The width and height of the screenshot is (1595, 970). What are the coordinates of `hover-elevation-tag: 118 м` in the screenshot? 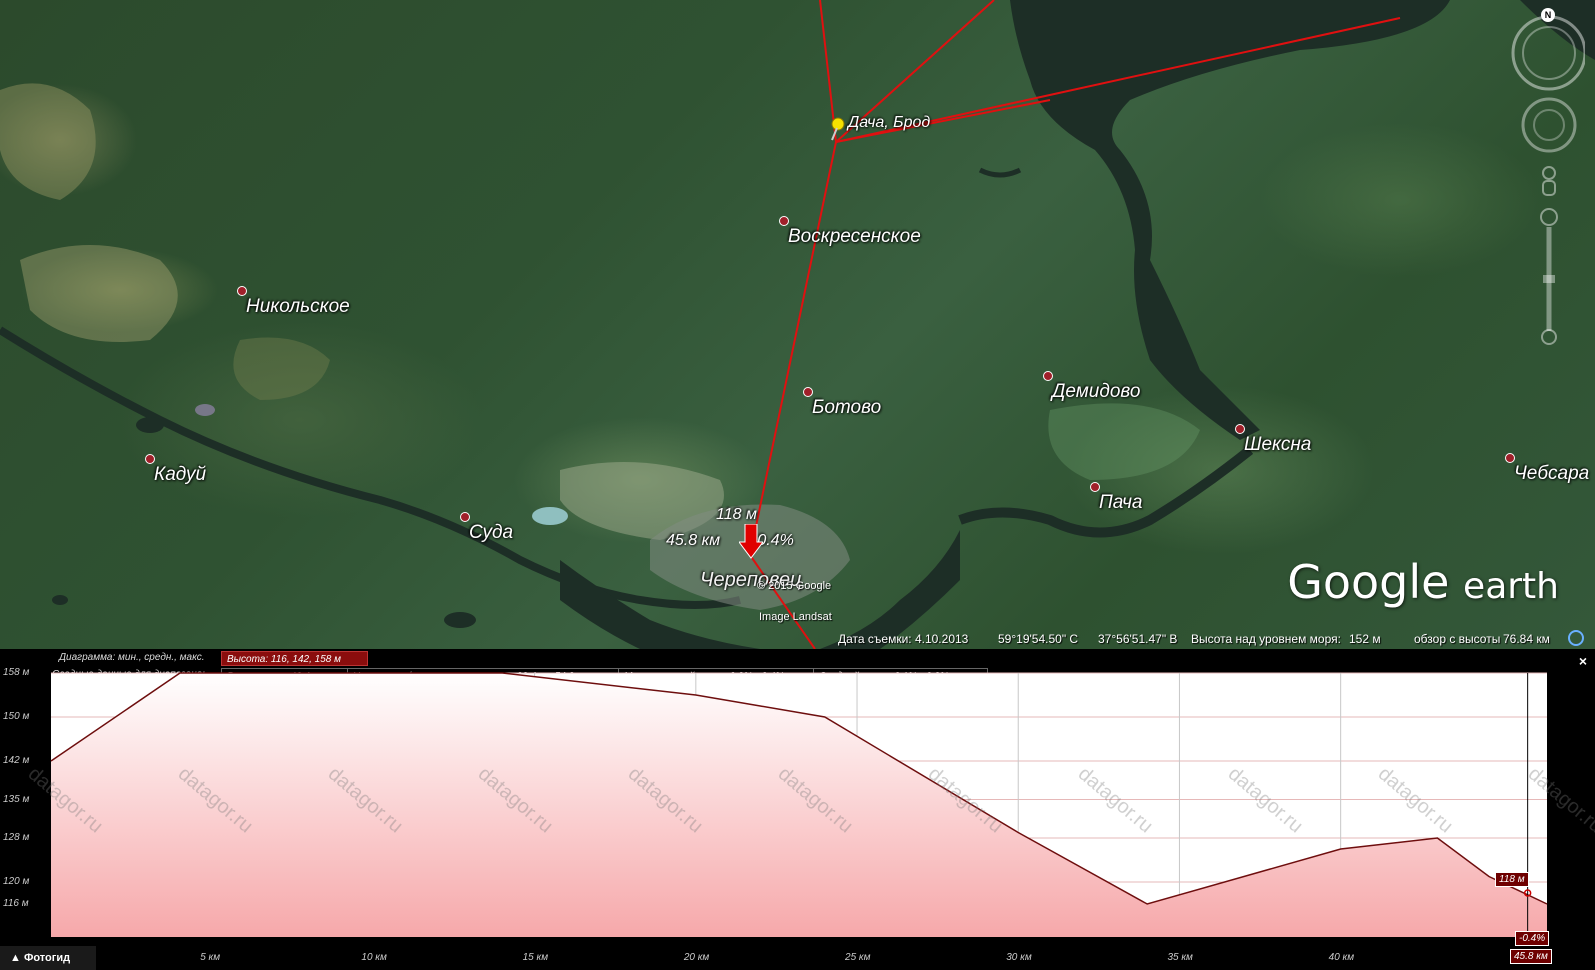 It's located at (1512, 879).